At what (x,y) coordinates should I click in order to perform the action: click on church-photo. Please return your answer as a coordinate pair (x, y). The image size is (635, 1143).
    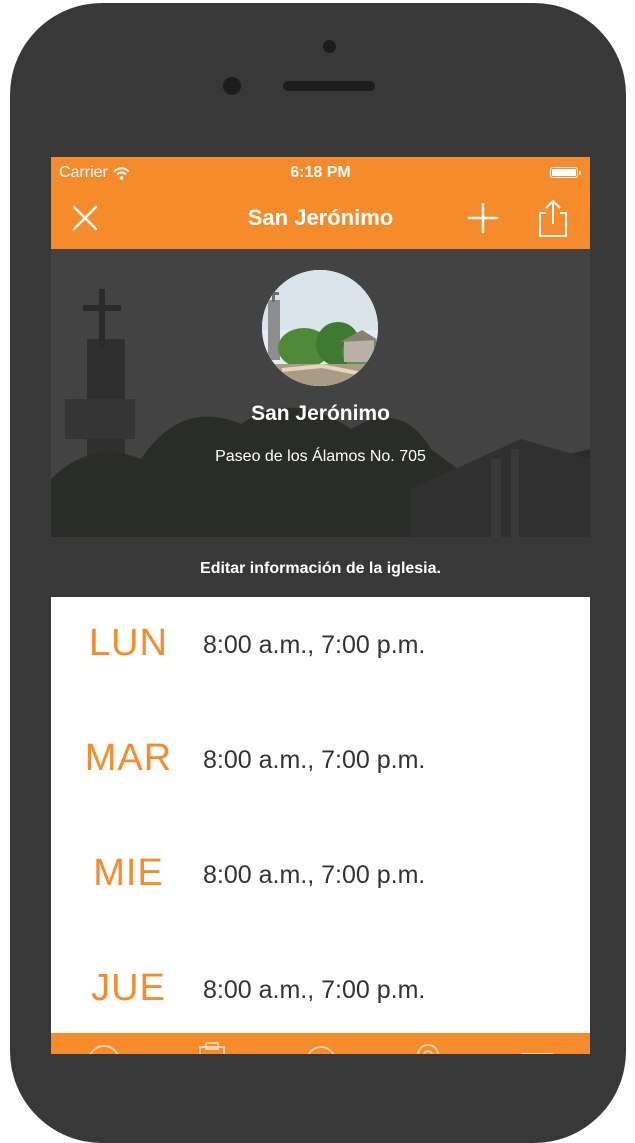
    Looking at the image, I should click on (320, 328).